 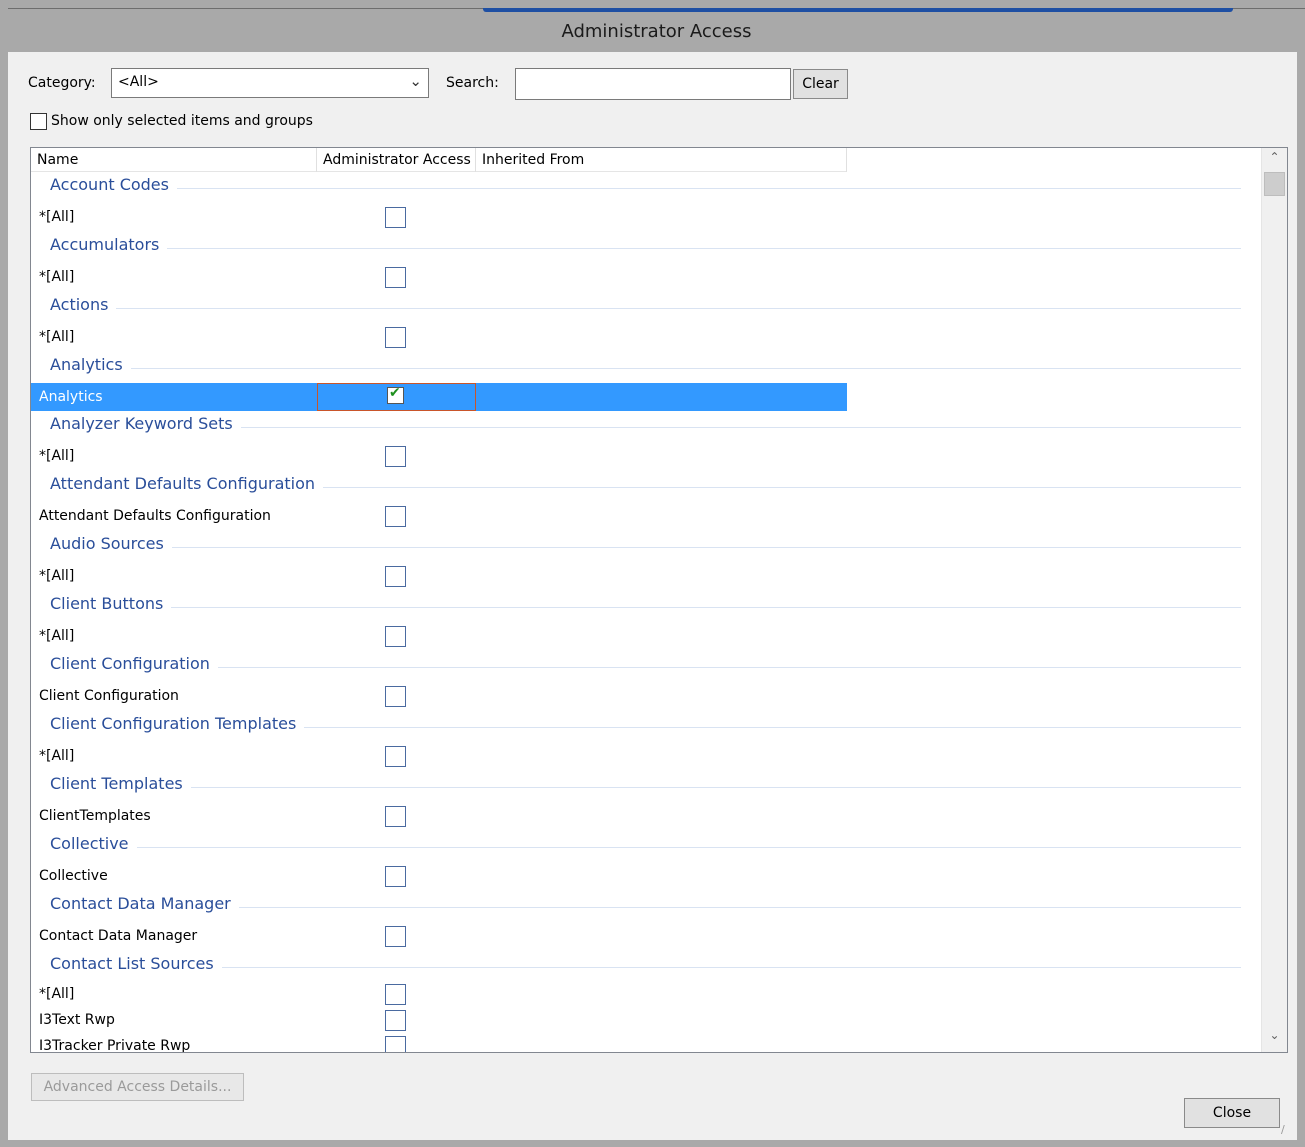 I want to click on group-header: Account Codes, so click(x=641, y=188).